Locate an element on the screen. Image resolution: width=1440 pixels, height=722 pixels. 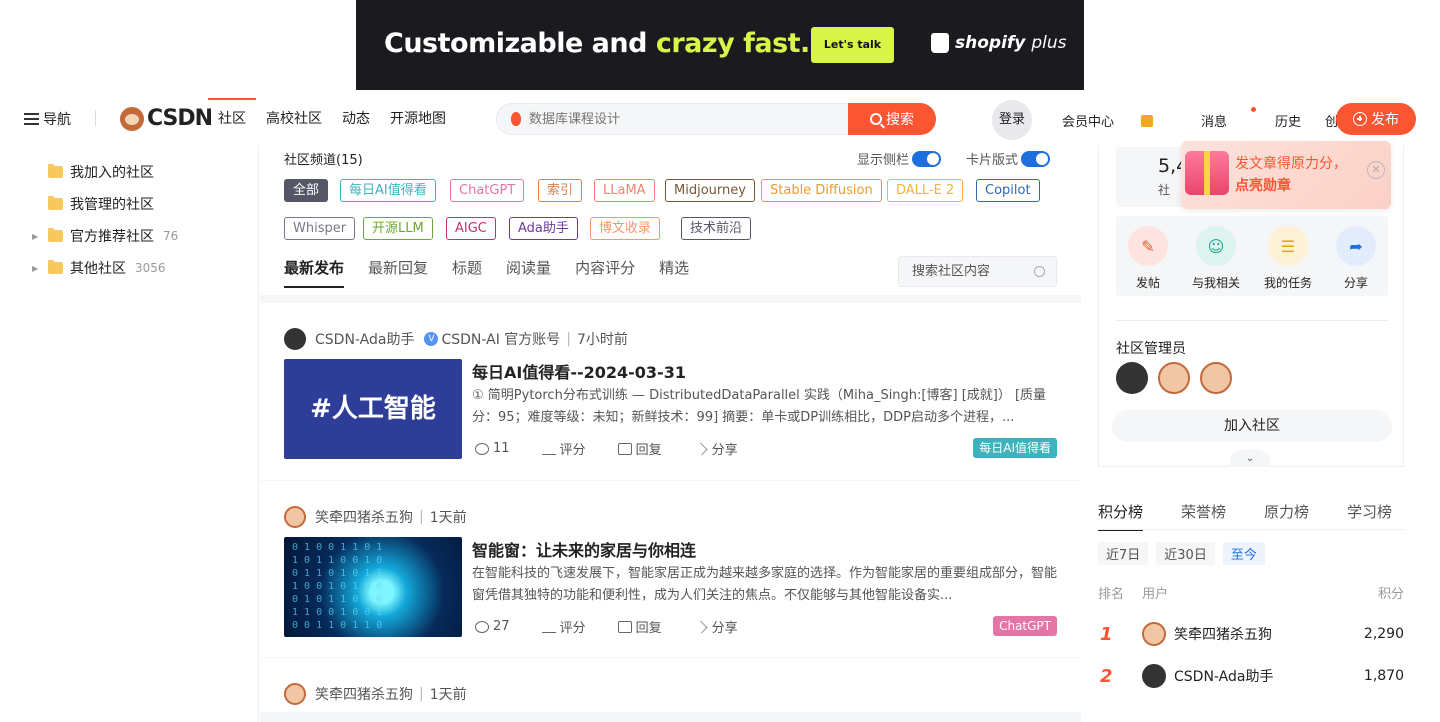
nav-campus: 高校社区 is located at coordinates (294, 120).